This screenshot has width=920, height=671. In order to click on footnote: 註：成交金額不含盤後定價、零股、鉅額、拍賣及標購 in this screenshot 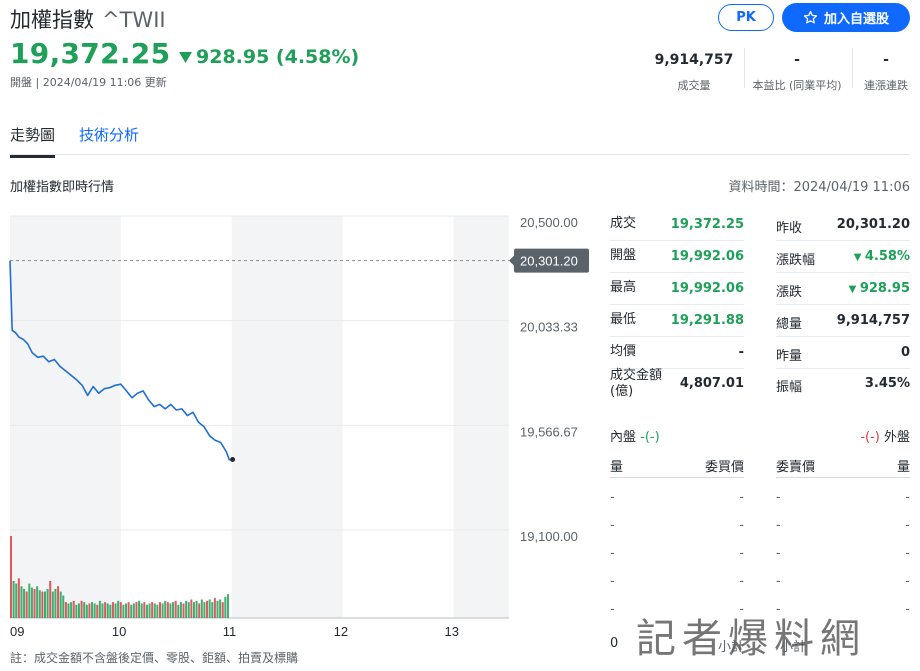, I will do `click(154, 658)`.